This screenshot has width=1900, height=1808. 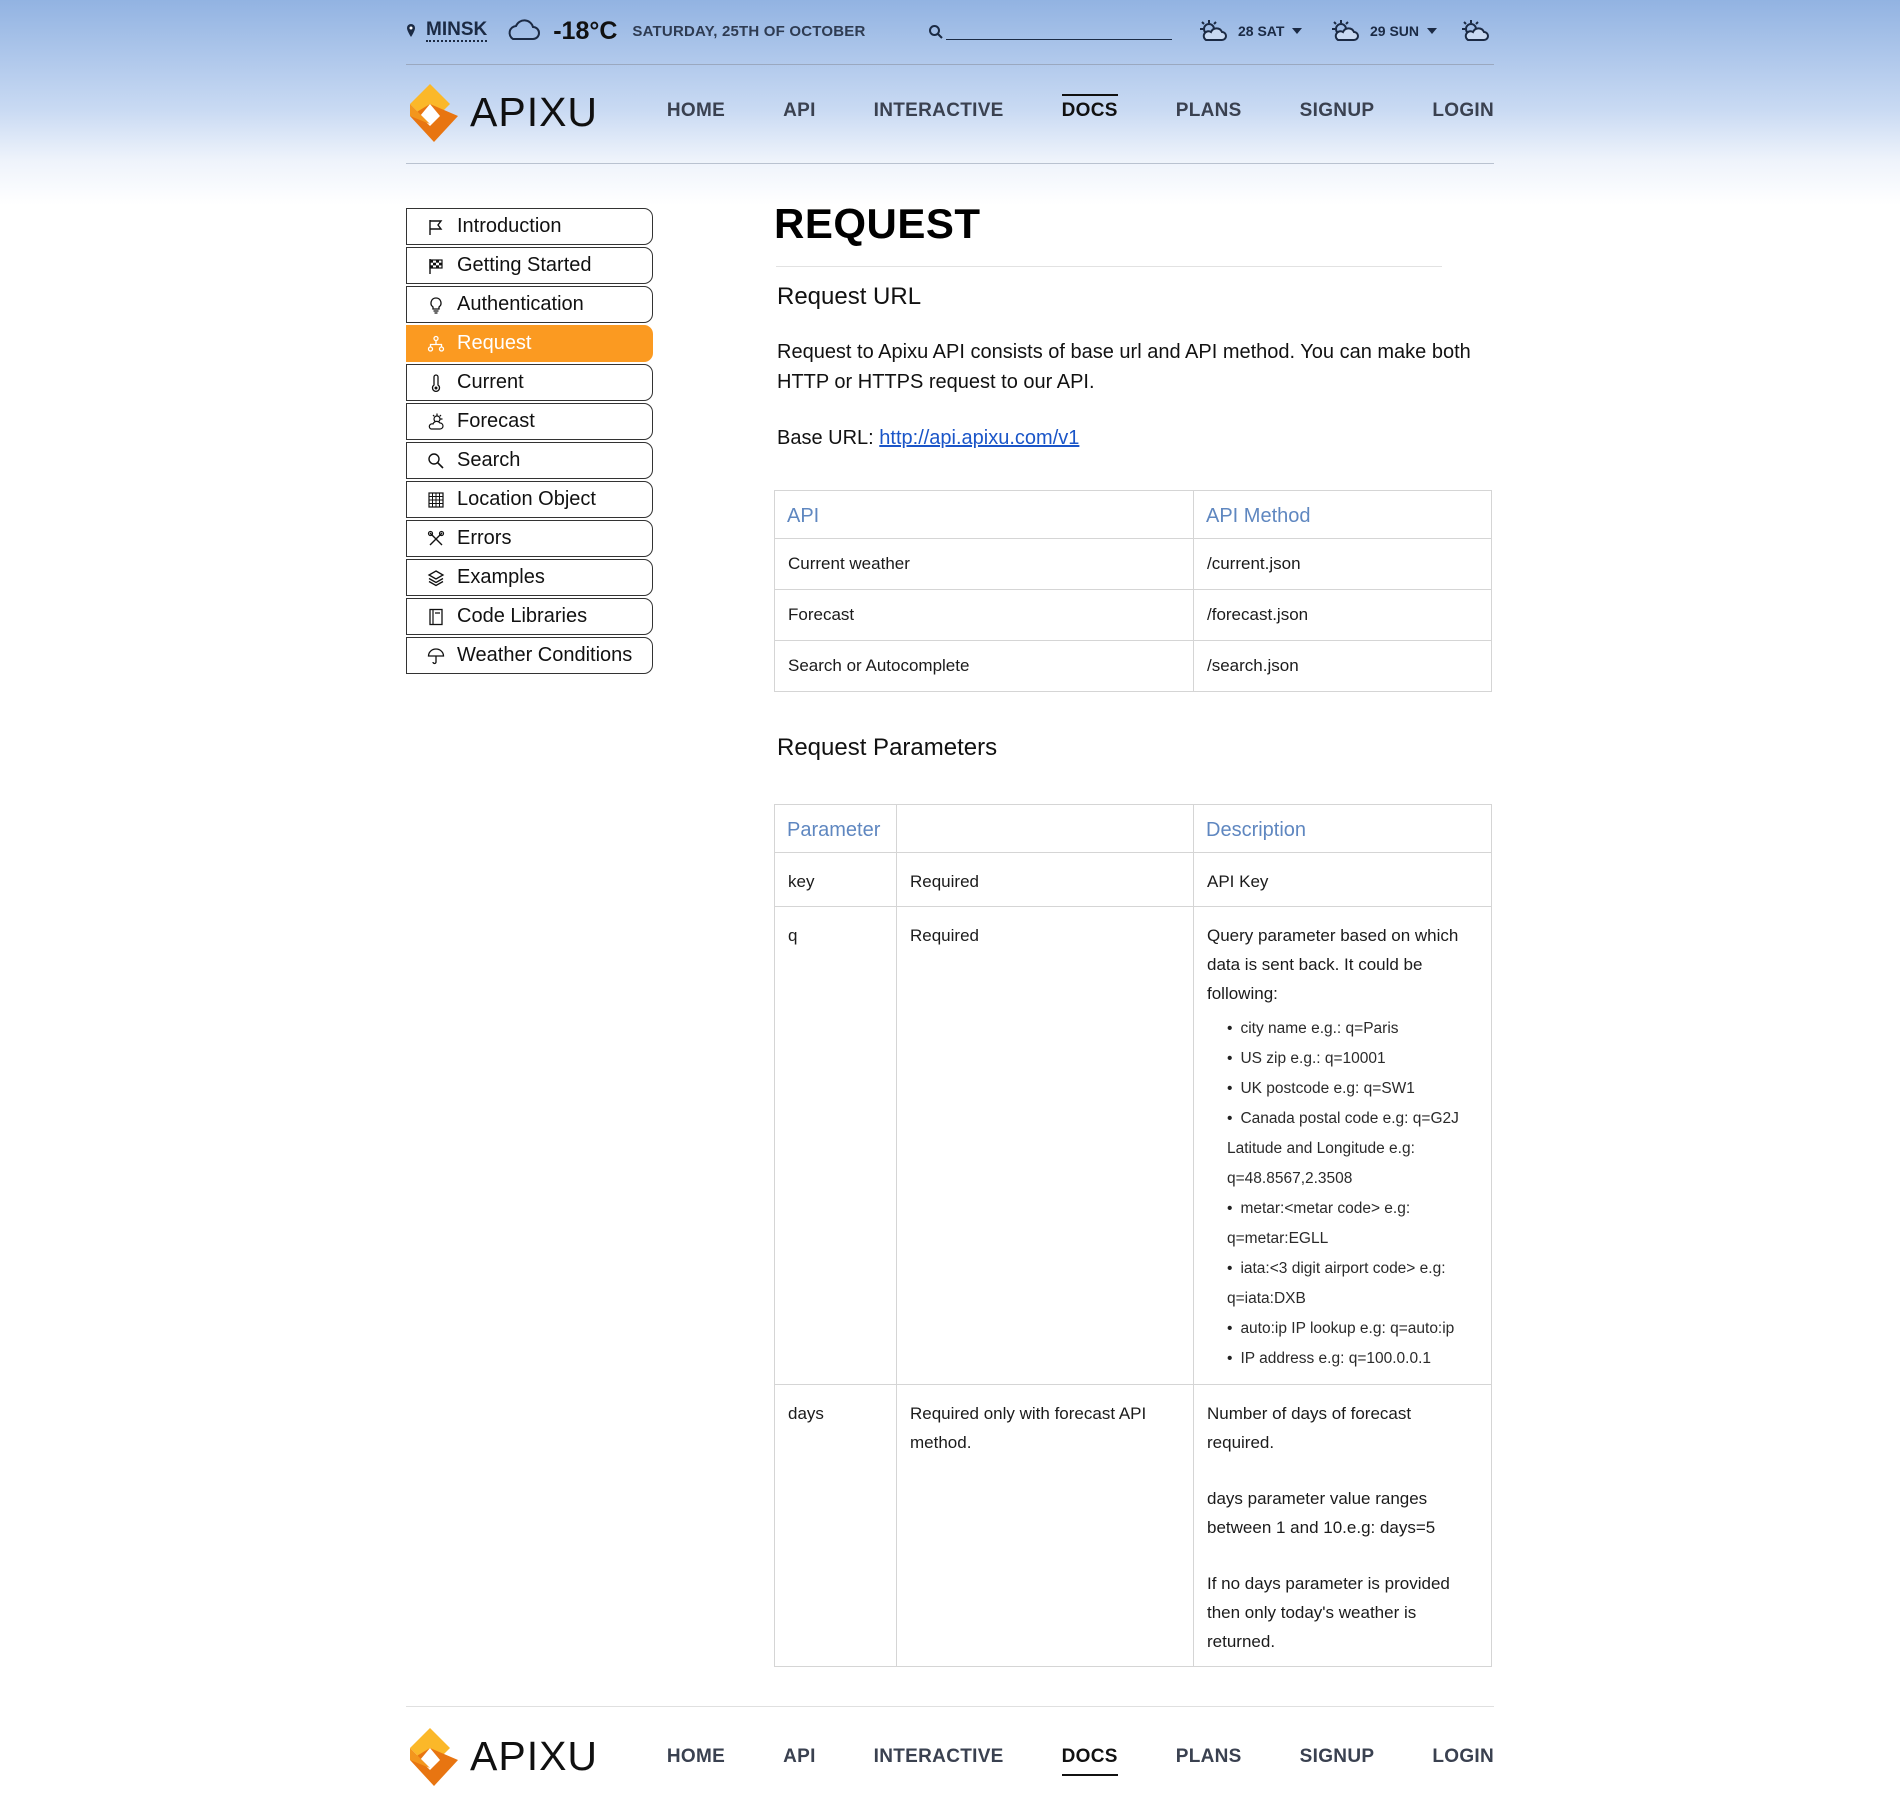 What do you see at coordinates (1089, 108) in the screenshot?
I see `nav-docs: DOCS` at bounding box center [1089, 108].